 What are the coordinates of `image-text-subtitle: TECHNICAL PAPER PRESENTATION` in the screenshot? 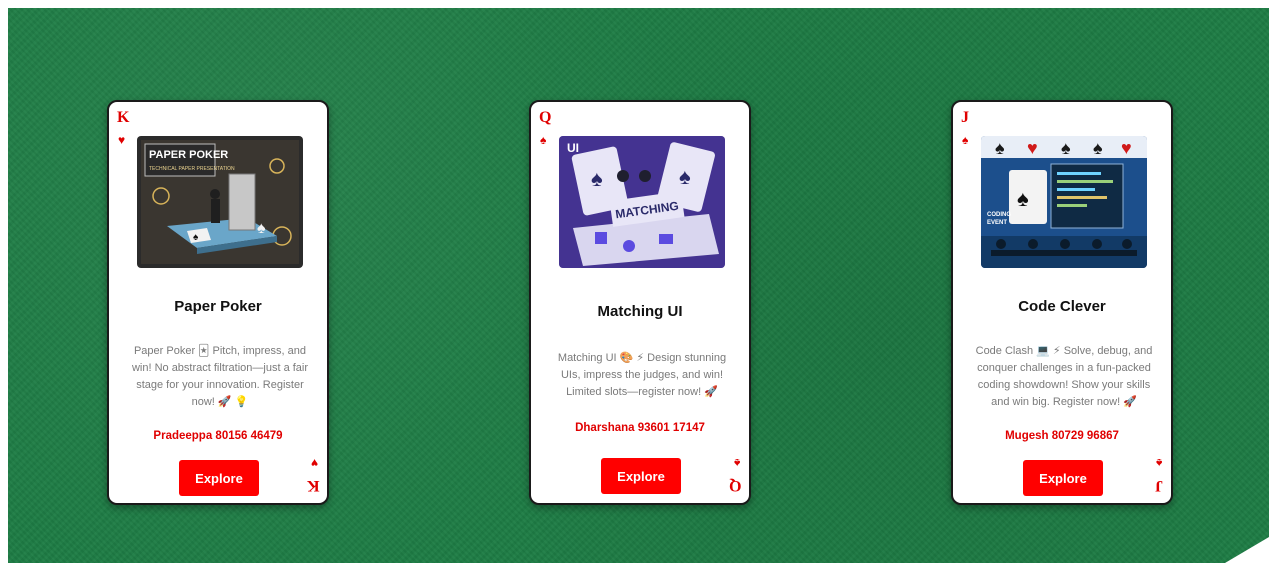 It's located at (192, 169).